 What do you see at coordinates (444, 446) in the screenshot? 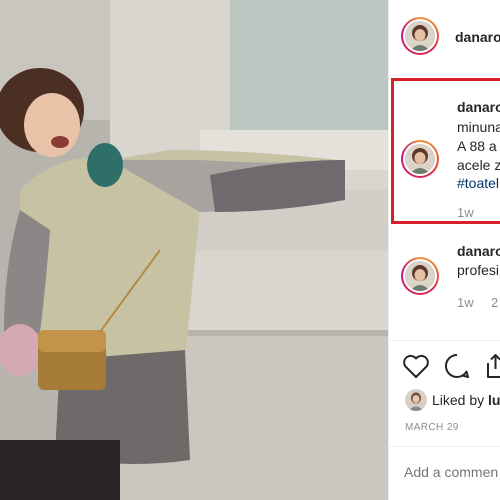
I see `comment-box-divider` at bounding box center [444, 446].